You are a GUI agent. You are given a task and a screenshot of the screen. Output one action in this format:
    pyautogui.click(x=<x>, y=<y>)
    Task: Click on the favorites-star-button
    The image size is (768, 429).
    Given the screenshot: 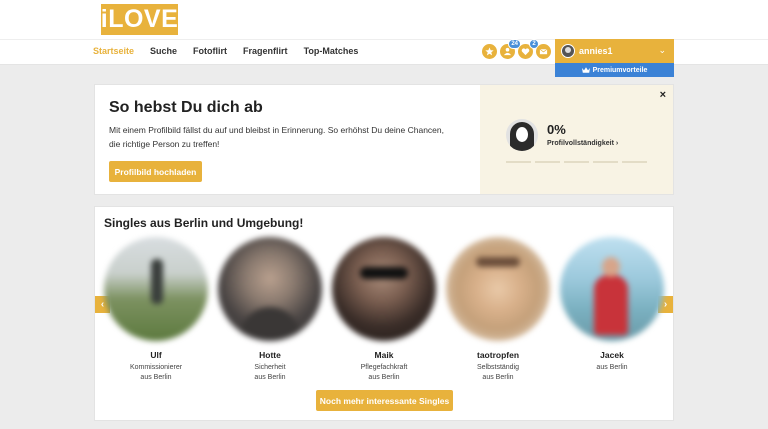 What is the action you would take?
    pyautogui.click(x=489, y=51)
    